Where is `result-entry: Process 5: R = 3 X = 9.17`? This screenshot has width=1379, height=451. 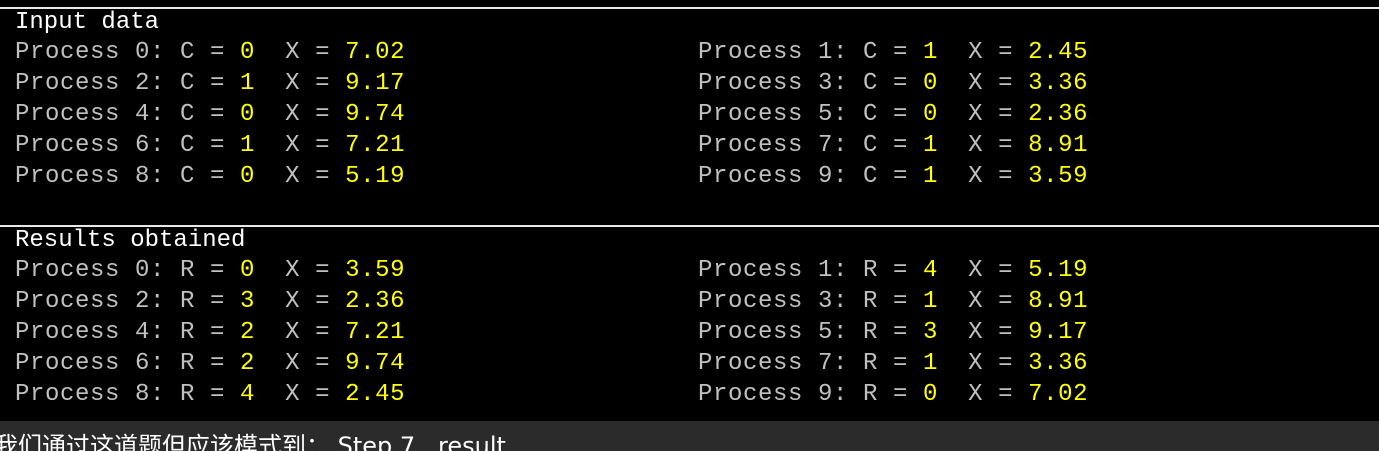
result-entry: Process 5: R = 3 X = 9.17 is located at coordinates (893, 332).